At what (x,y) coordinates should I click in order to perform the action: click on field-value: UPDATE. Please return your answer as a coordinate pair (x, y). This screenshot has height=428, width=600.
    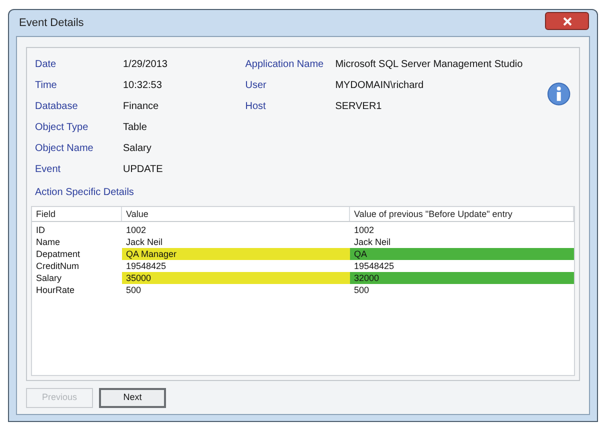
    Looking at the image, I should click on (143, 170).